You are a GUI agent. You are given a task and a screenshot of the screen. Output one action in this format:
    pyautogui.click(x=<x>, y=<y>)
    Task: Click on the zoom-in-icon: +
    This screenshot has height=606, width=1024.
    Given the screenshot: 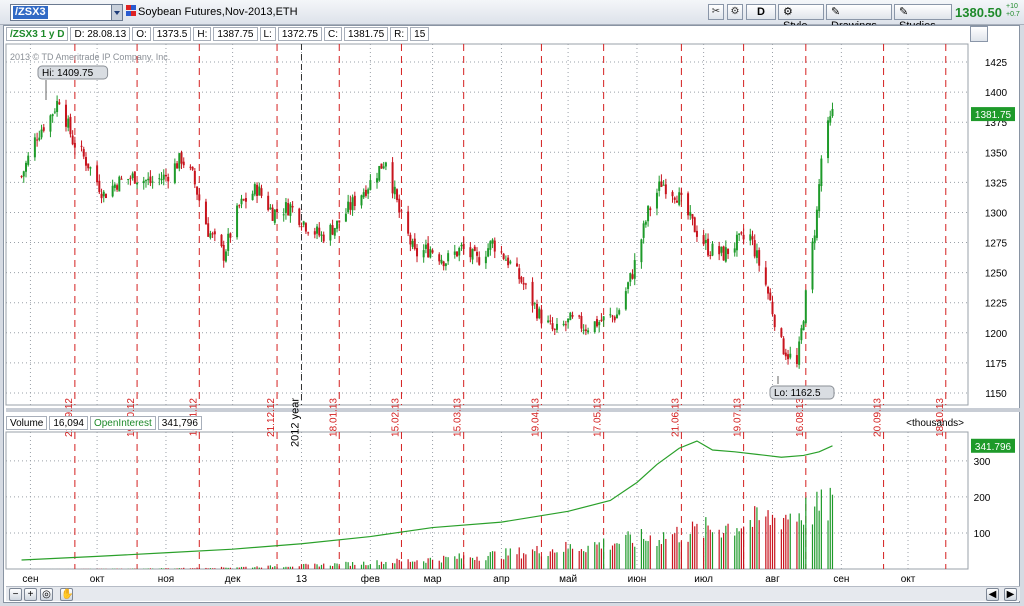 What is the action you would take?
    pyautogui.click(x=30, y=594)
    